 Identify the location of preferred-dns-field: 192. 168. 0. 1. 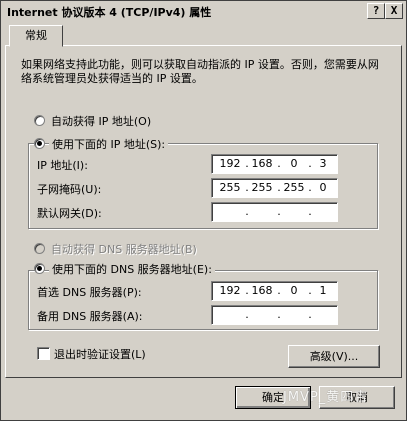
(274, 291).